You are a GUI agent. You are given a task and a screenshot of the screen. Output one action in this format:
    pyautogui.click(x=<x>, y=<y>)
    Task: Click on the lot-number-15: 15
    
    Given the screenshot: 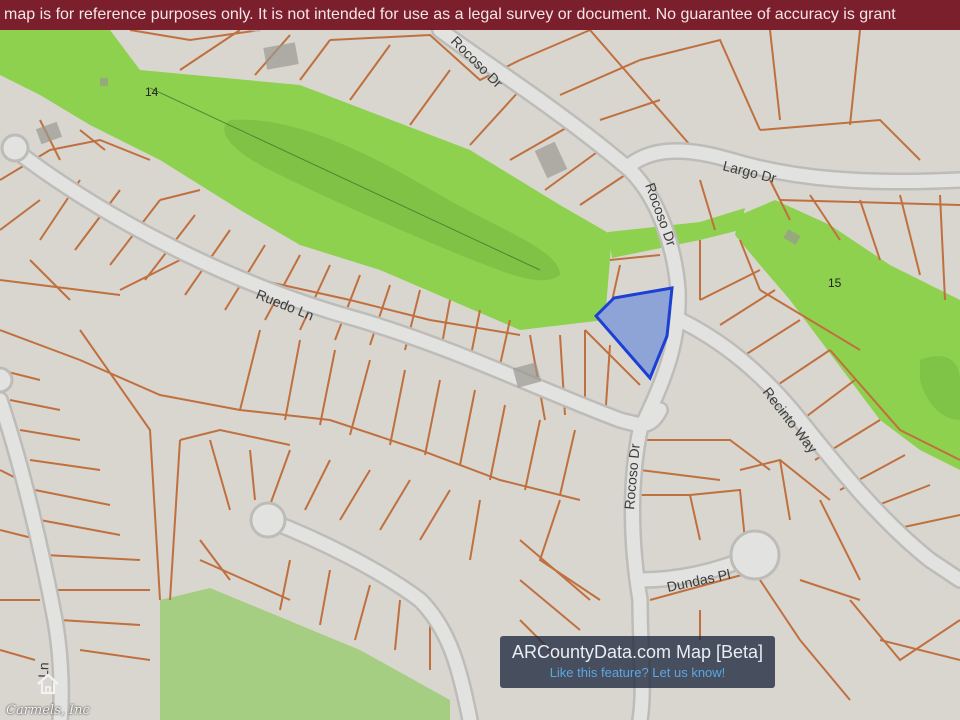 What is the action you would take?
    pyautogui.click(x=835, y=283)
    